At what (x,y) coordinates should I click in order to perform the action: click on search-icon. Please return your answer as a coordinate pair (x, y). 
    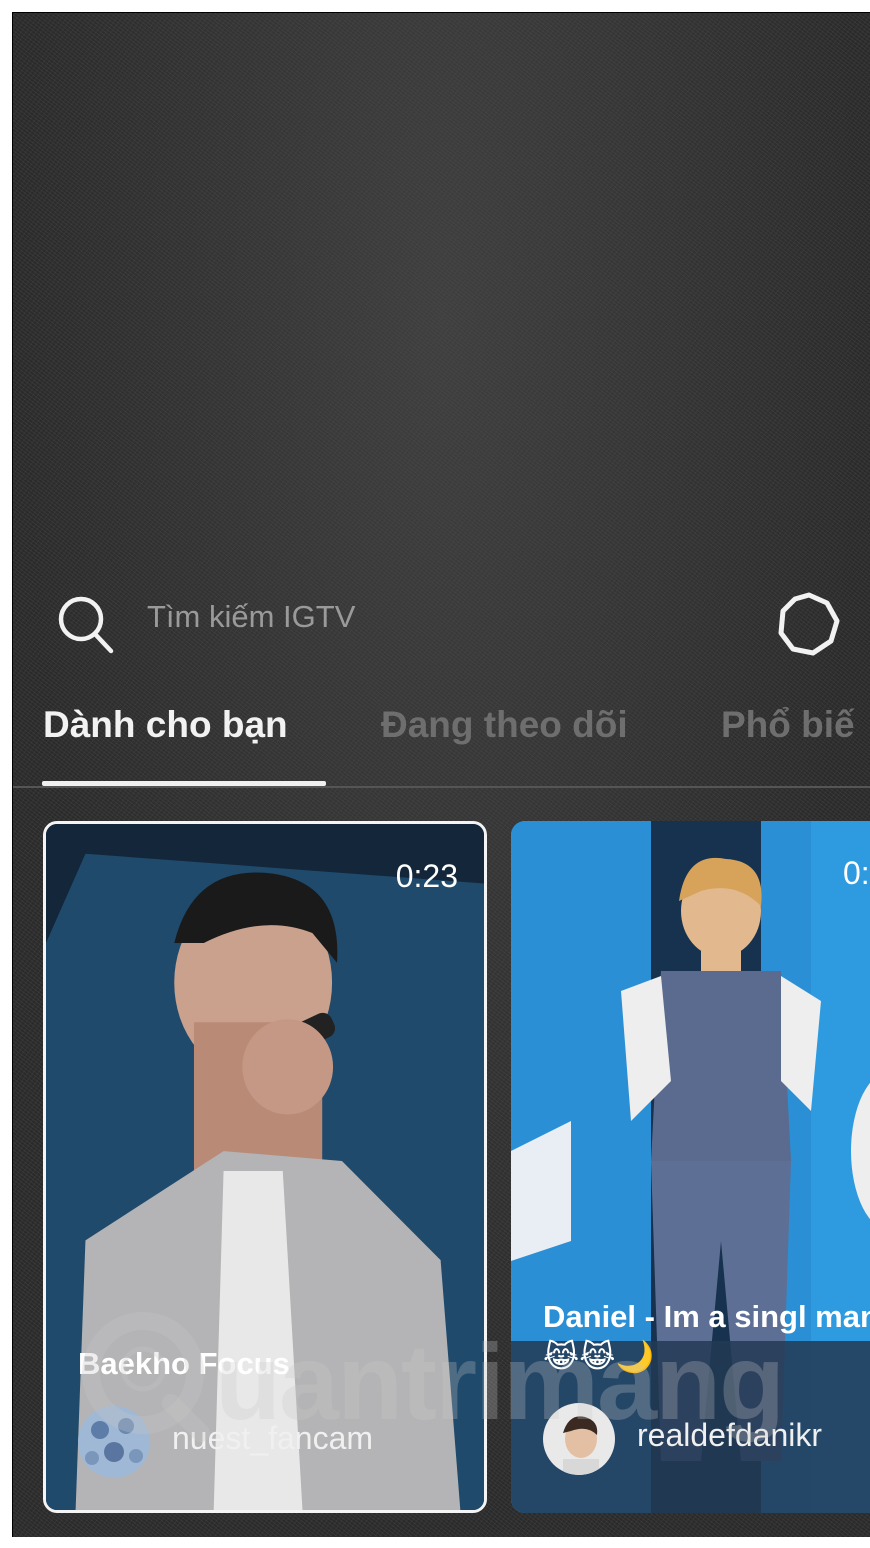
    Looking at the image, I should click on (86, 624).